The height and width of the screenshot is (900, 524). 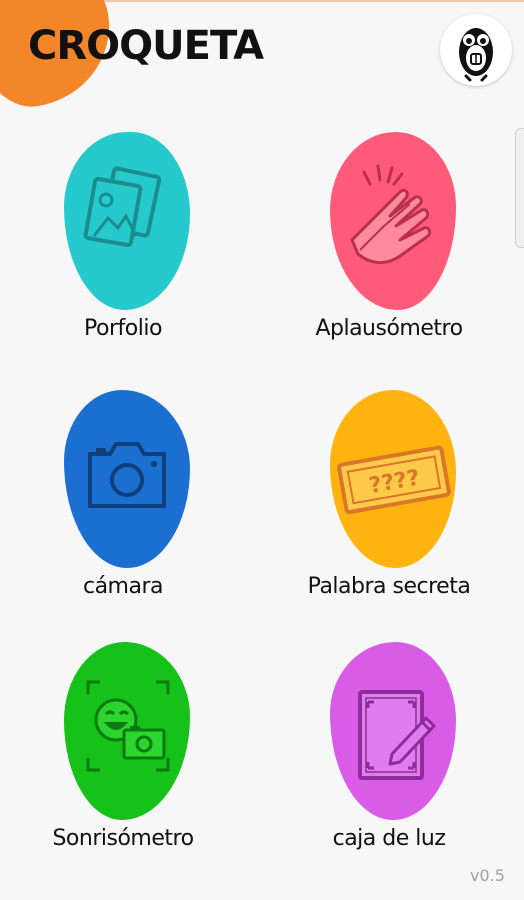 I want to click on tile-porfolio: Porfolio, so click(x=123, y=252).